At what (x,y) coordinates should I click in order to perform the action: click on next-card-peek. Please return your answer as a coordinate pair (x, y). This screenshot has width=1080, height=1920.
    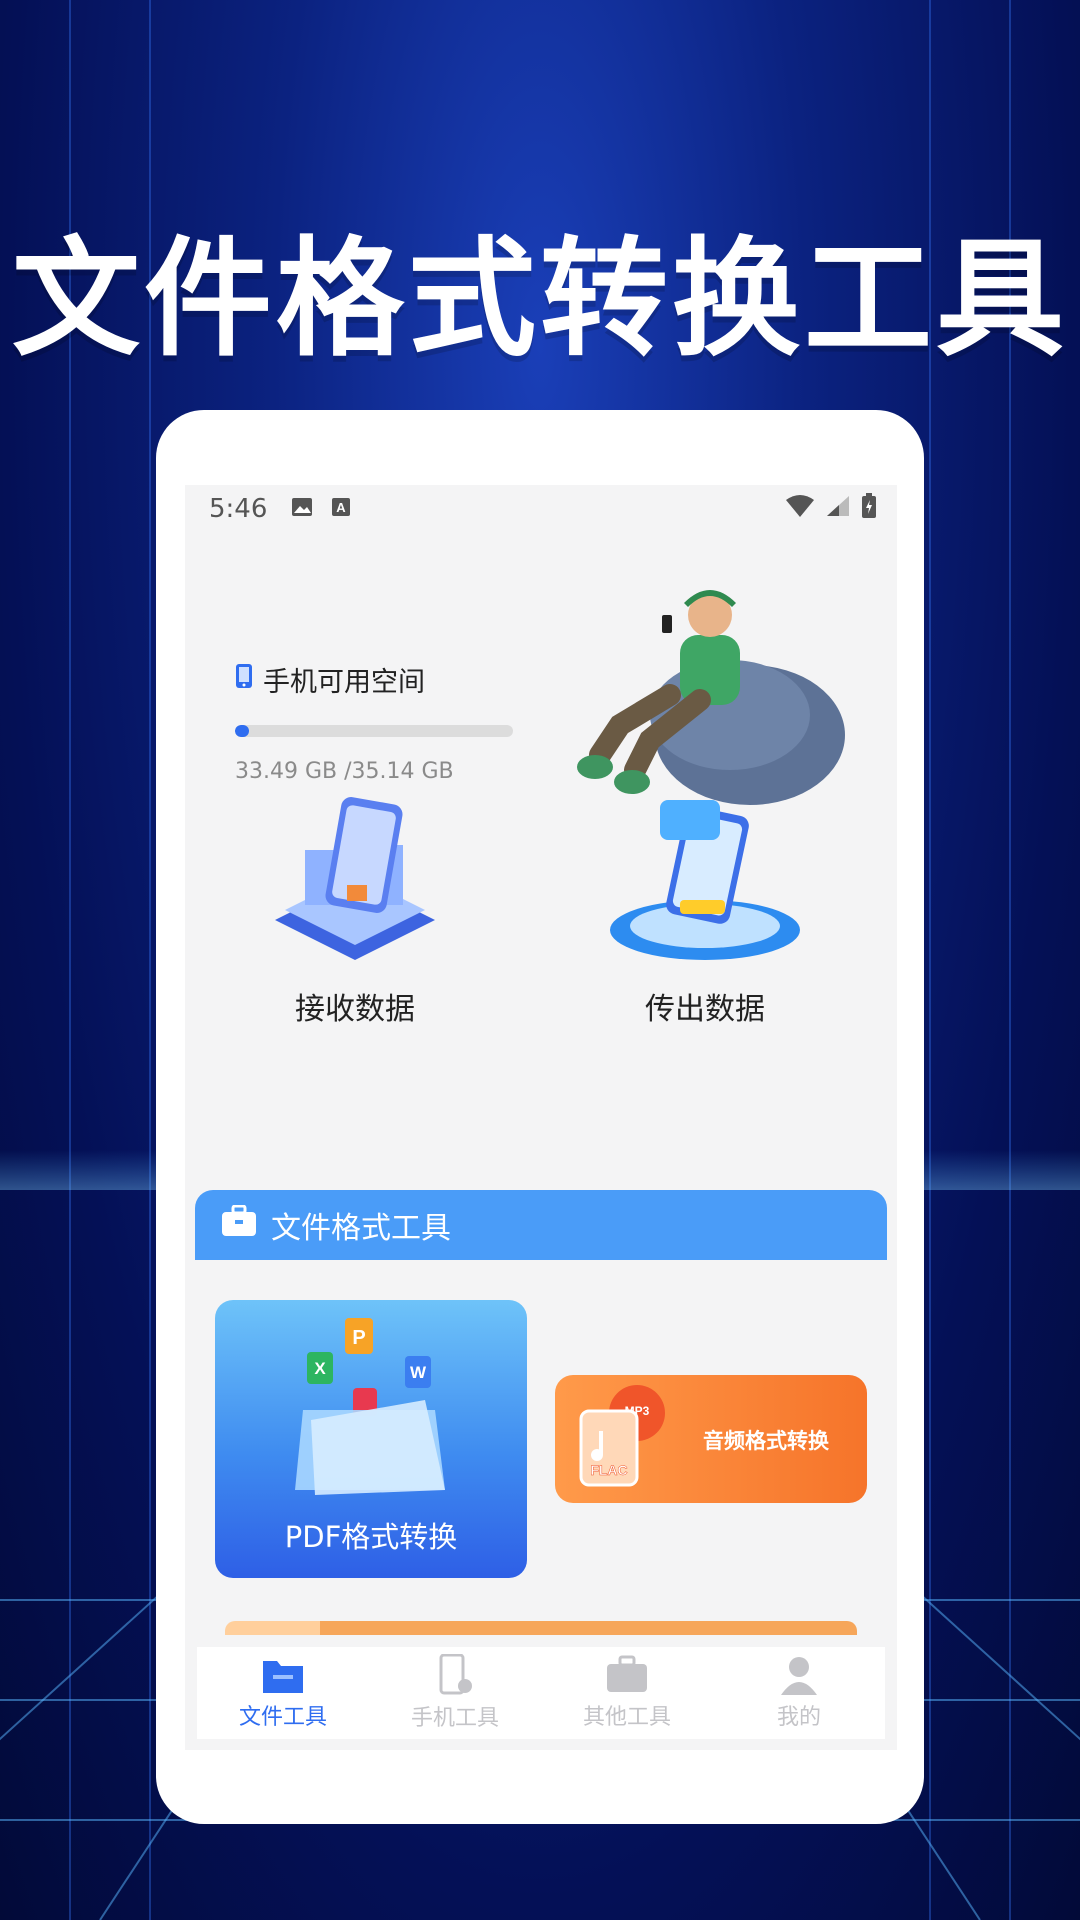
    Looking at the image, I should click on (541, 1628).